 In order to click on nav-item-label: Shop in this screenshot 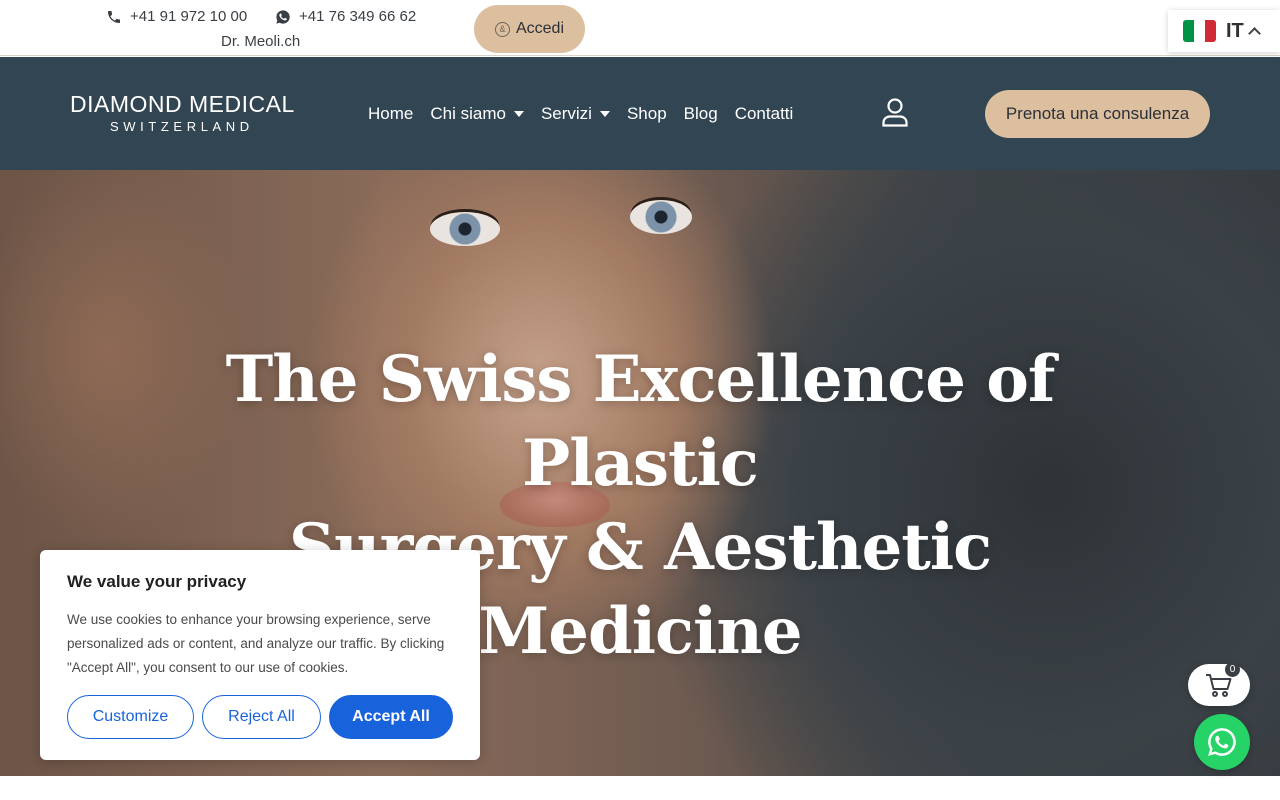, I will do `click(646, 113)`.